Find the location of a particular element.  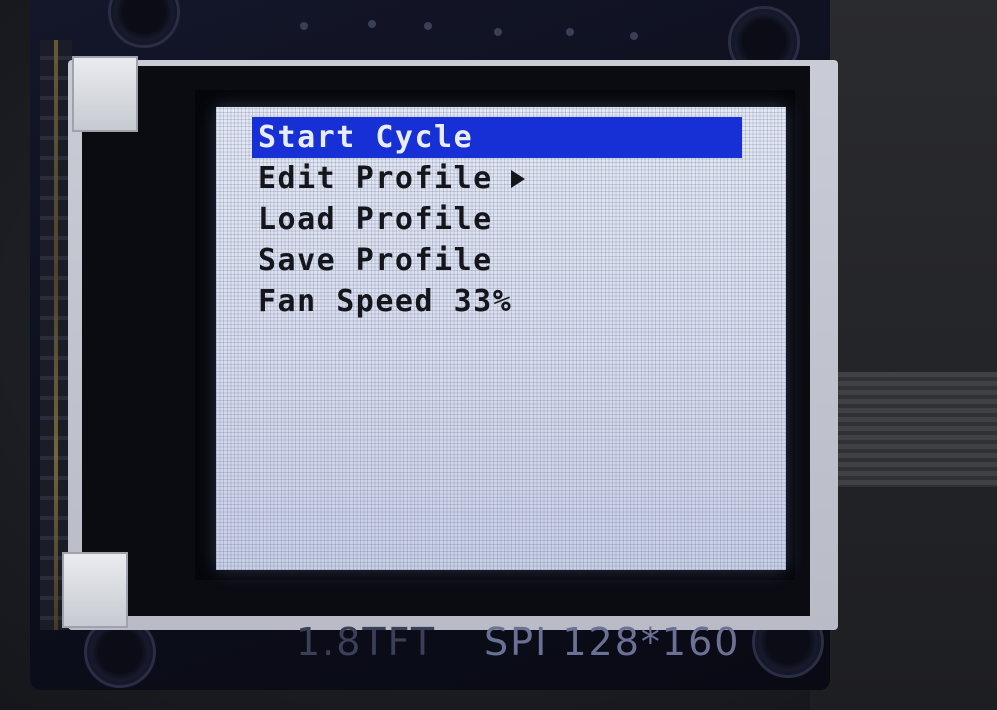

menu-item-save-profile: Save Profile is located at coordinates (502, 260).